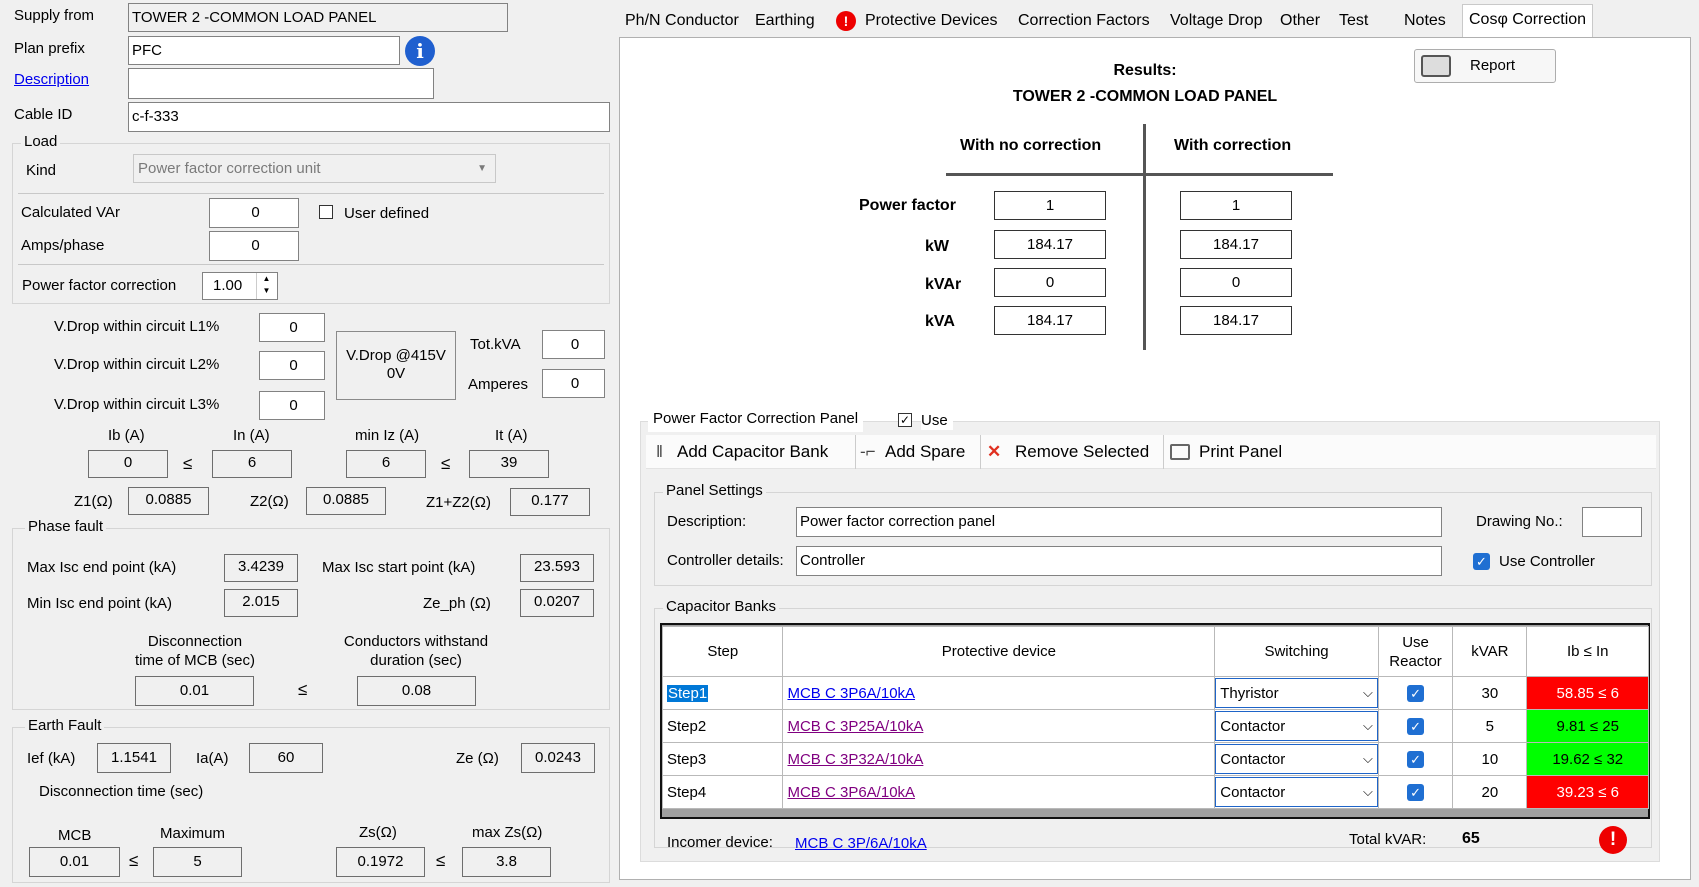  I want to click on error-icon: !, so click(846, 21).